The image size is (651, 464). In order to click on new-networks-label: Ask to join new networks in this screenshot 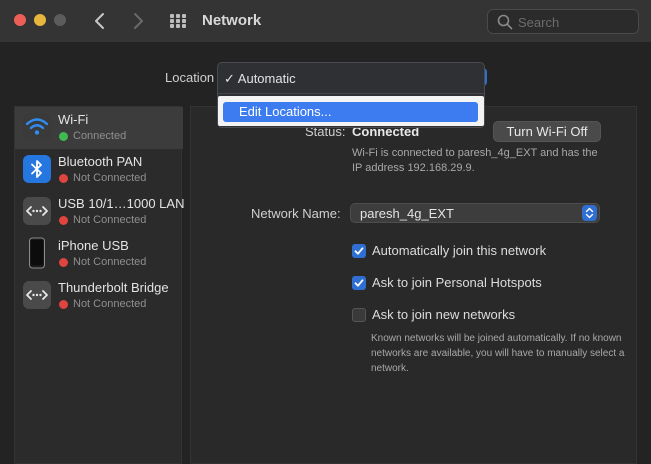, I will do `click(444, 314)`.